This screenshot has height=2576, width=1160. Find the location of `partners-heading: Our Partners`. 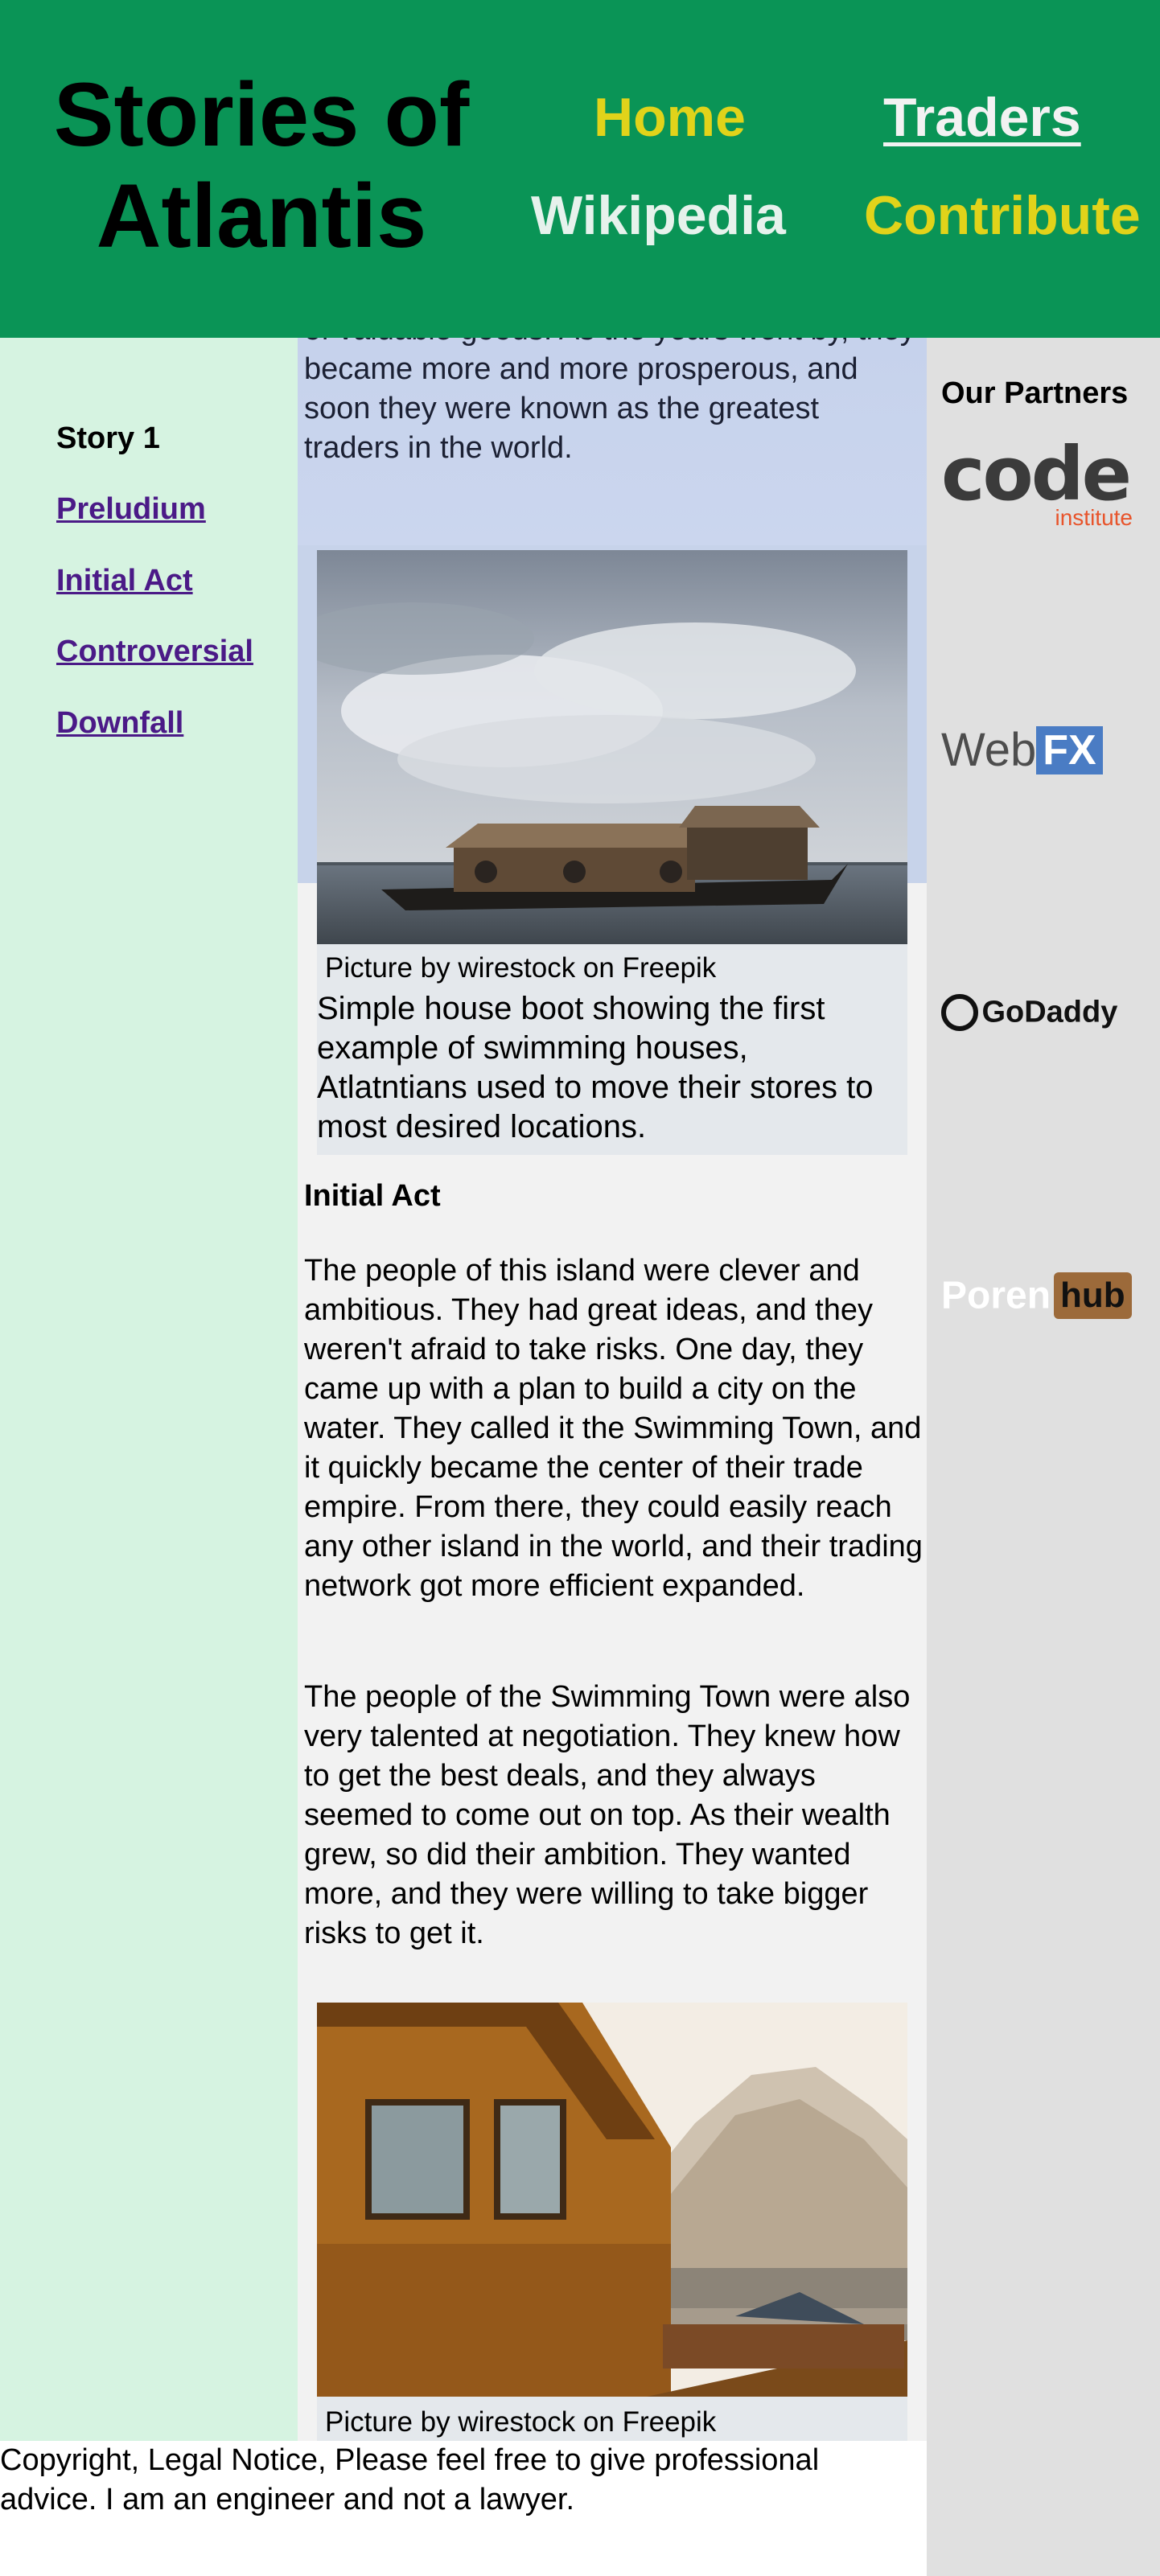

partners-heading: Our Partners is located at coordinates (1035, 393).